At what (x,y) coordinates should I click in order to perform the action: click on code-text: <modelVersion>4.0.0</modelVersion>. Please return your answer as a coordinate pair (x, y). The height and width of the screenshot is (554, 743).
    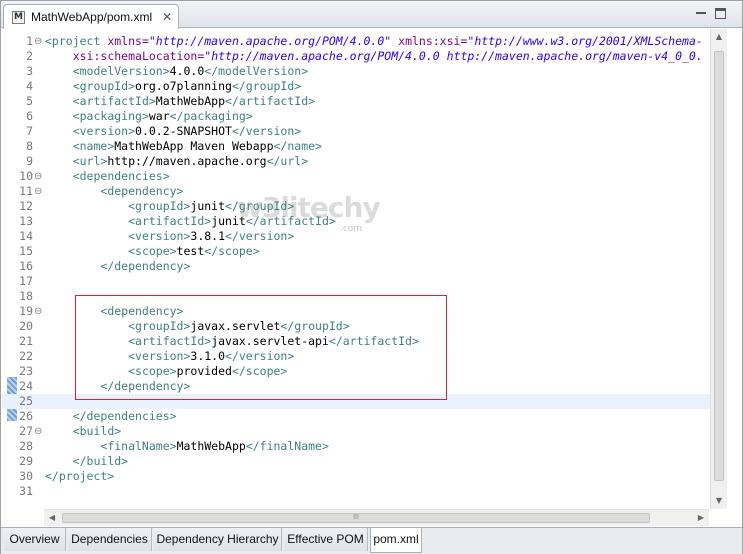
    Looking at the image, I should click on (190, 71).